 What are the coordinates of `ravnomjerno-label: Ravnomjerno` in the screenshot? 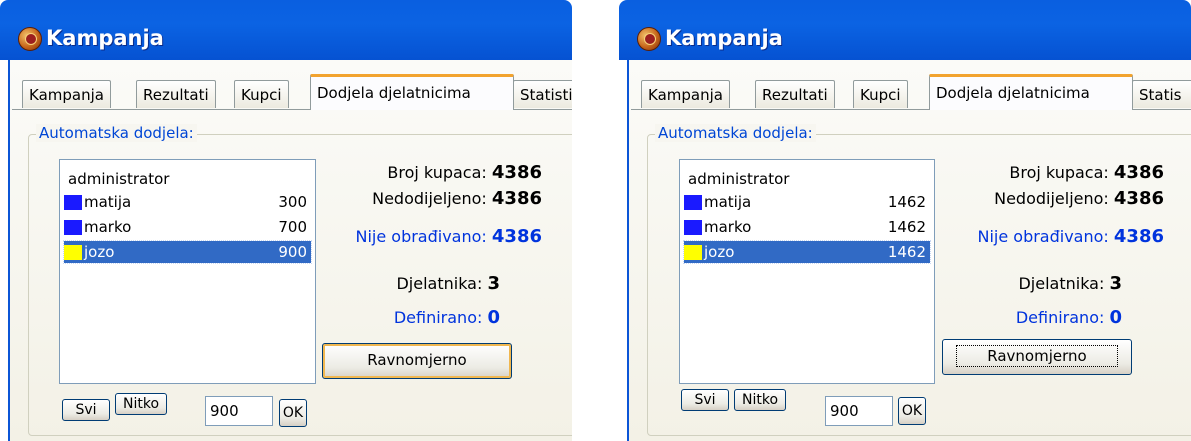 It's located at (1037, 356).